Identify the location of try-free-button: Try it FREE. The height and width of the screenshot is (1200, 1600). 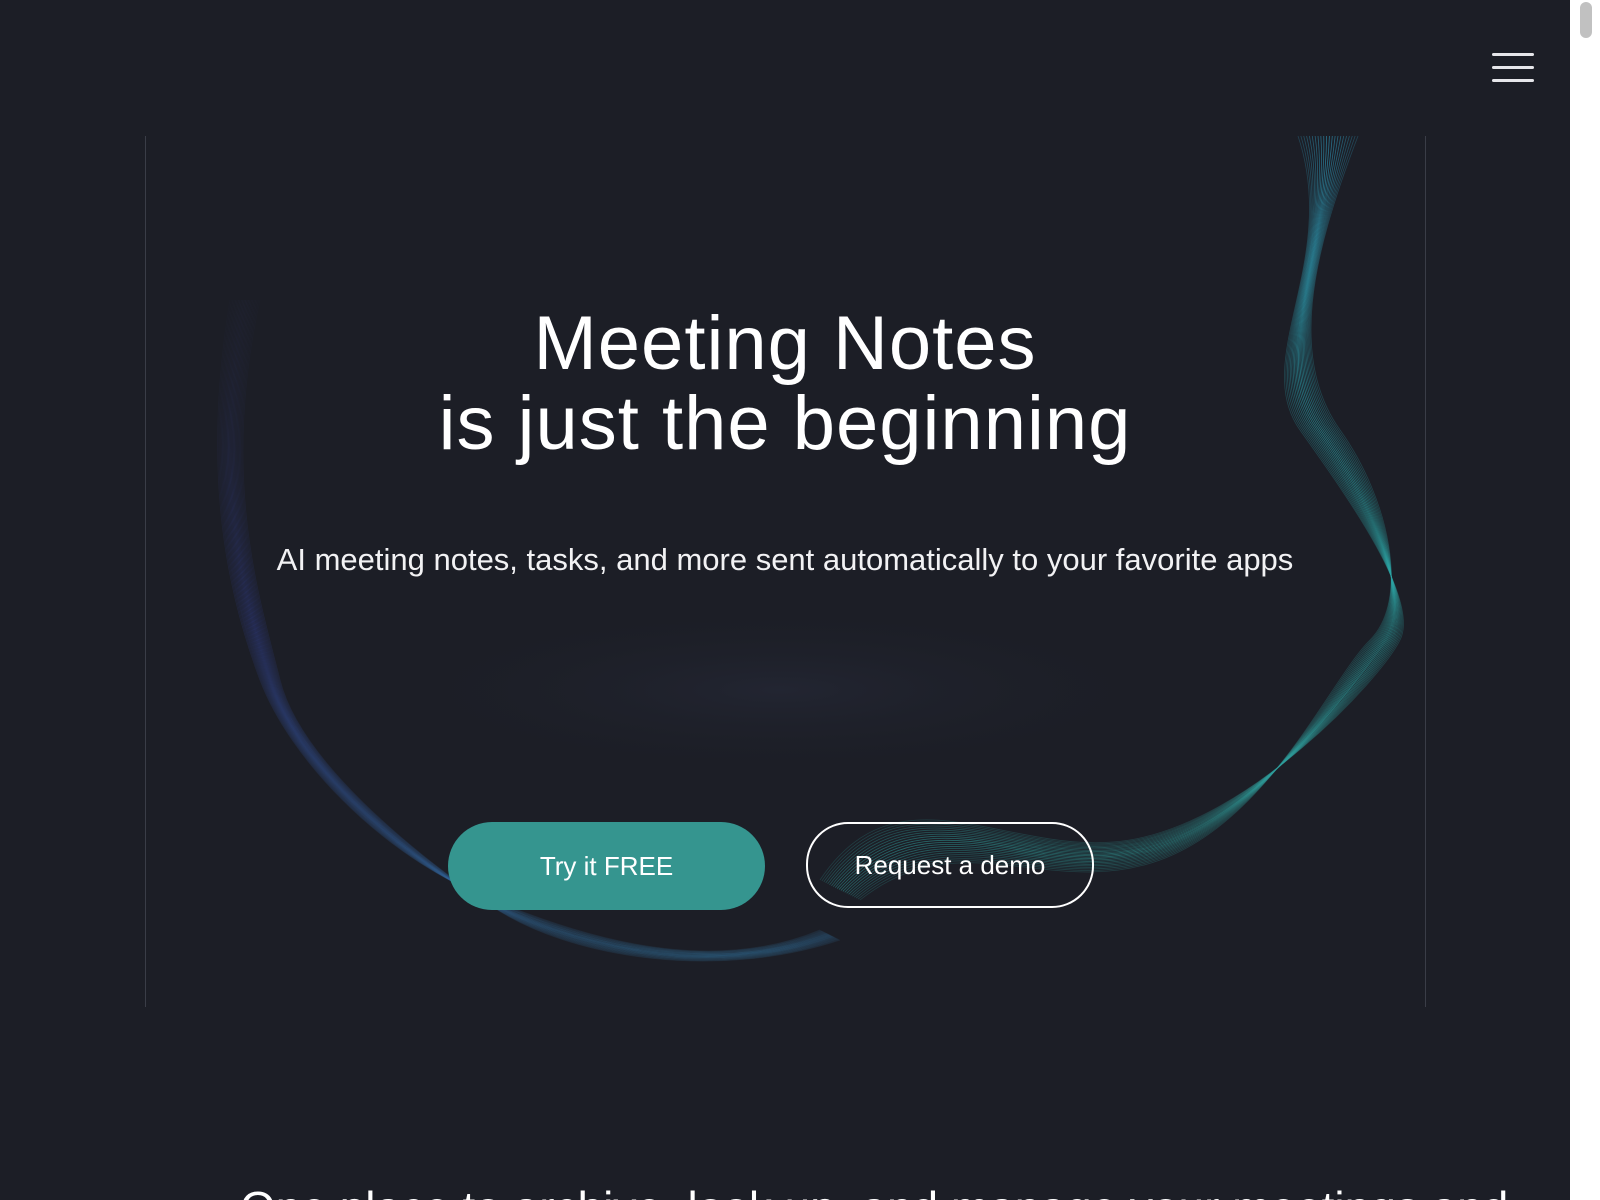
(606, 866).